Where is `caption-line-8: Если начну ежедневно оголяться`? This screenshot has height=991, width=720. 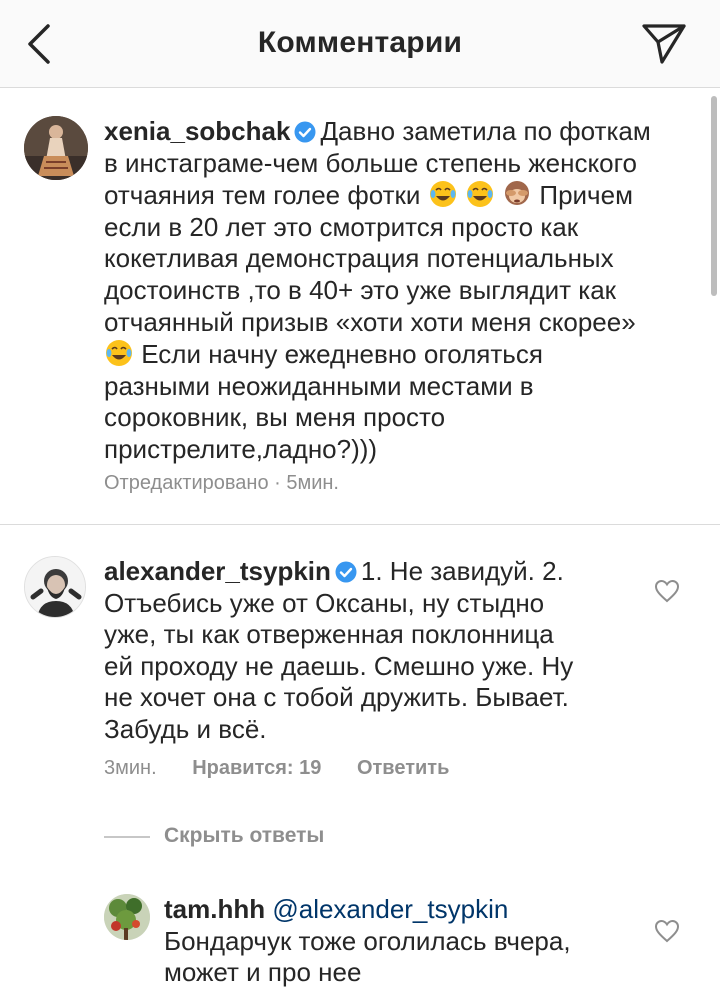
caption-line-8: Если начну ежедневно оголяться is located at coordinates (404, 354).